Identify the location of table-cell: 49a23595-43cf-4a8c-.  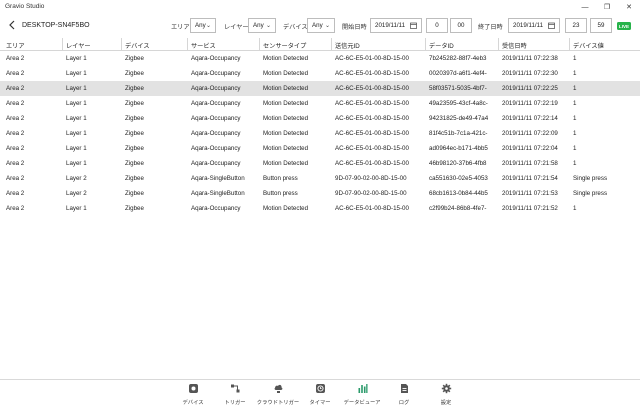
(458, 103).